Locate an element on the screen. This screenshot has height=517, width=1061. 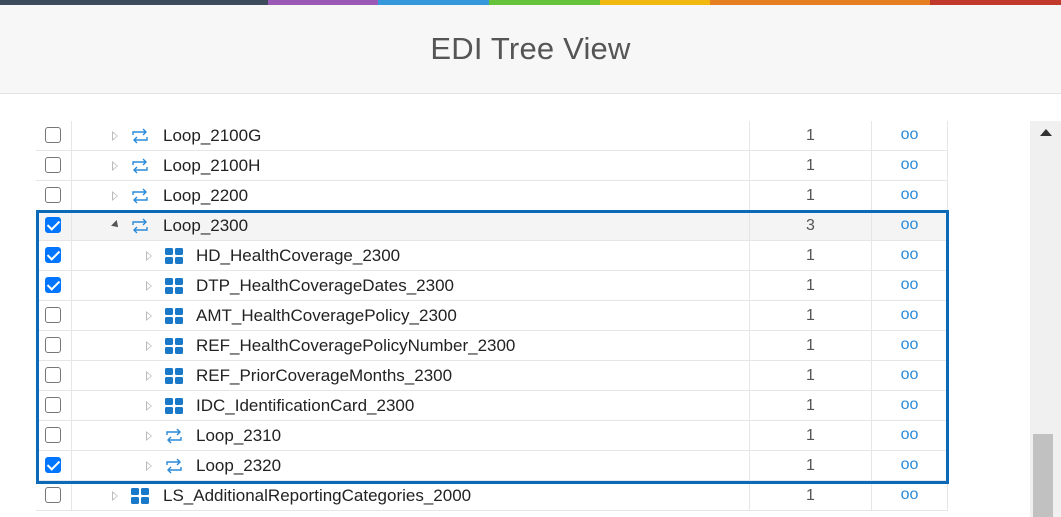
tree-row: Loop_2100H 1 oo is located at coordinates (492, 166).